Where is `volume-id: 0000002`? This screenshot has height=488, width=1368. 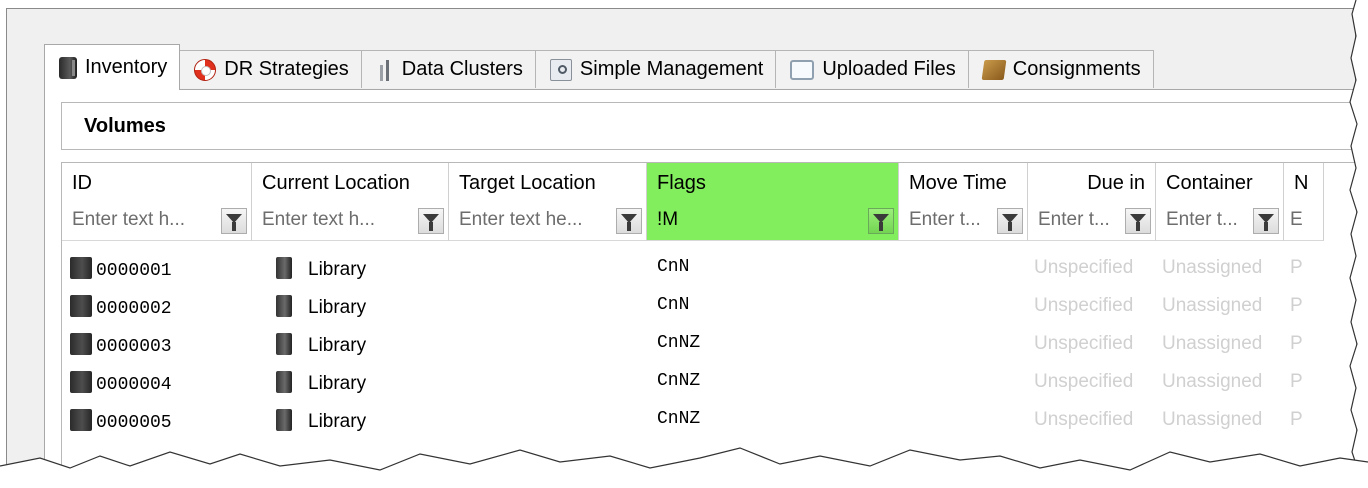 volume-id: 0000002 is located at coordinates (134, 309).